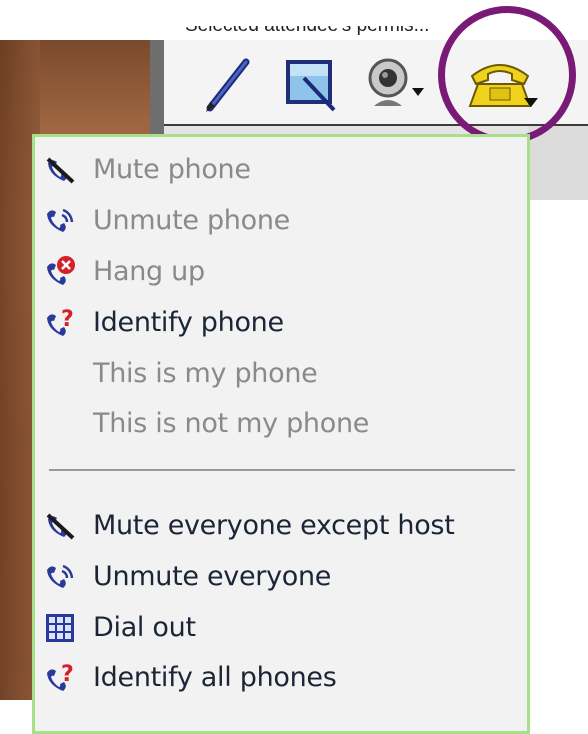  Describe the element at coordinates (507, 75) in the screenshot. I see `highlight-circle` at that location.